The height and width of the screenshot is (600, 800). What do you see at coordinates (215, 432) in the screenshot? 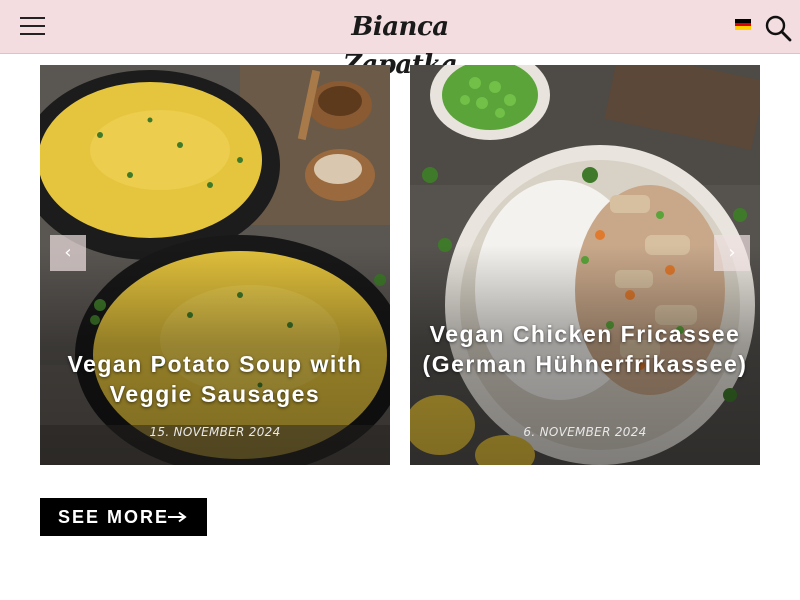
I see `post-date: 15. NOVEMBER 2024` at bounding box center [215, 432].